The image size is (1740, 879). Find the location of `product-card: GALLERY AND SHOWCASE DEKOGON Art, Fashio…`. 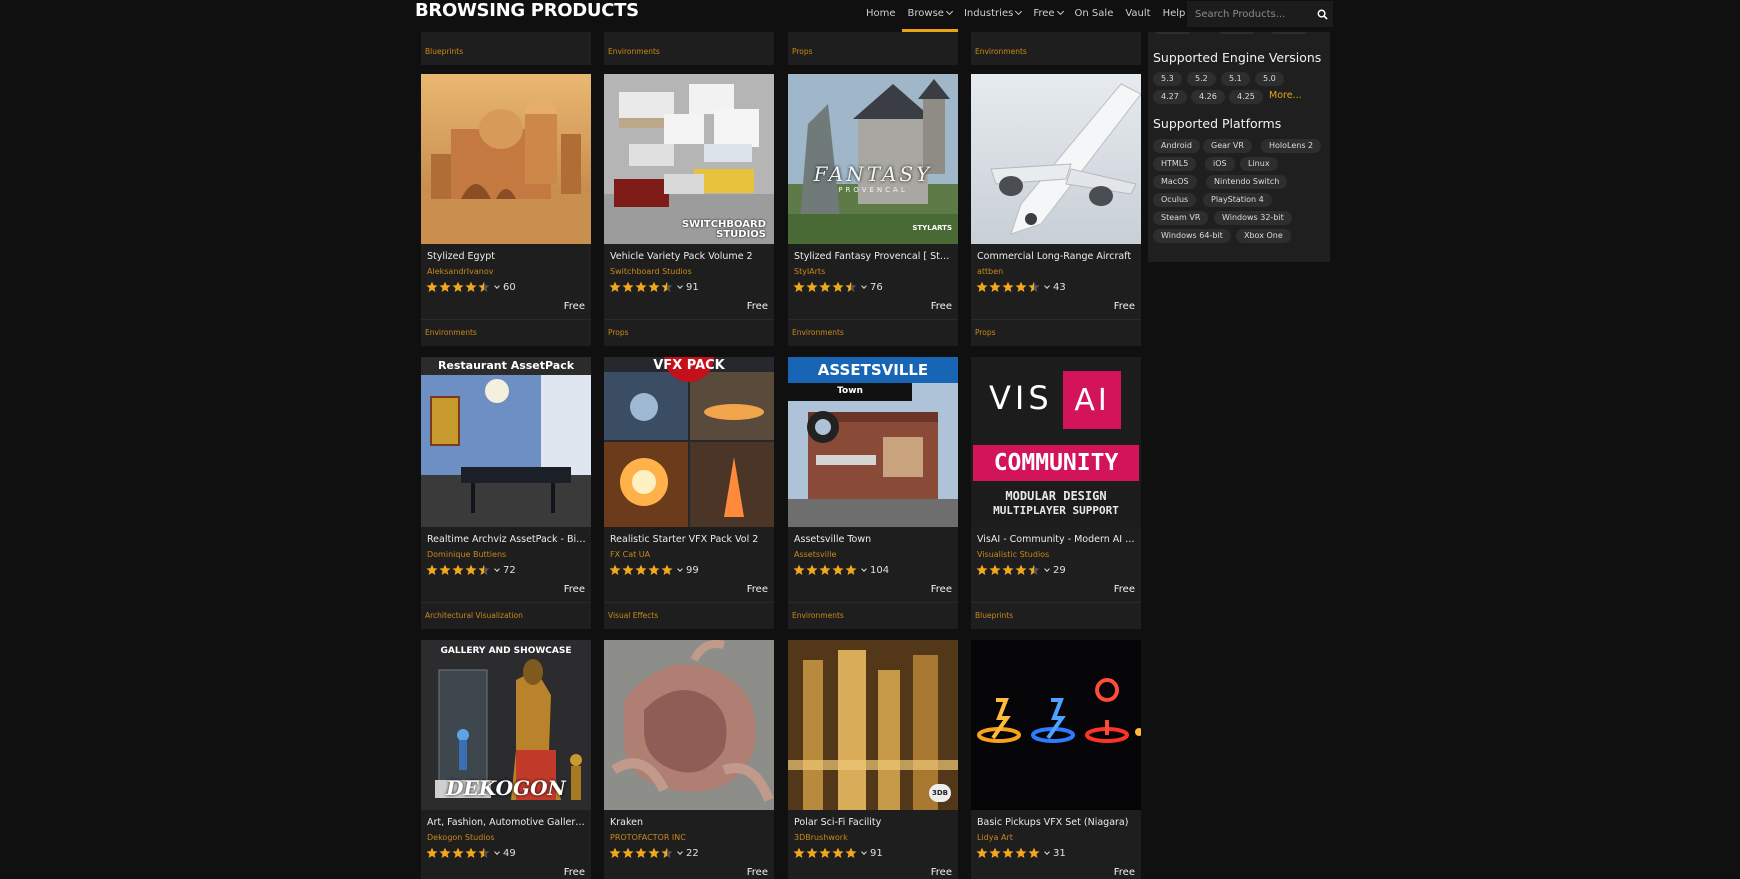

product-card: GALLERY AND SHOWCASE DEKOGON Art, Fashio… is located at coordinates (506, 759).